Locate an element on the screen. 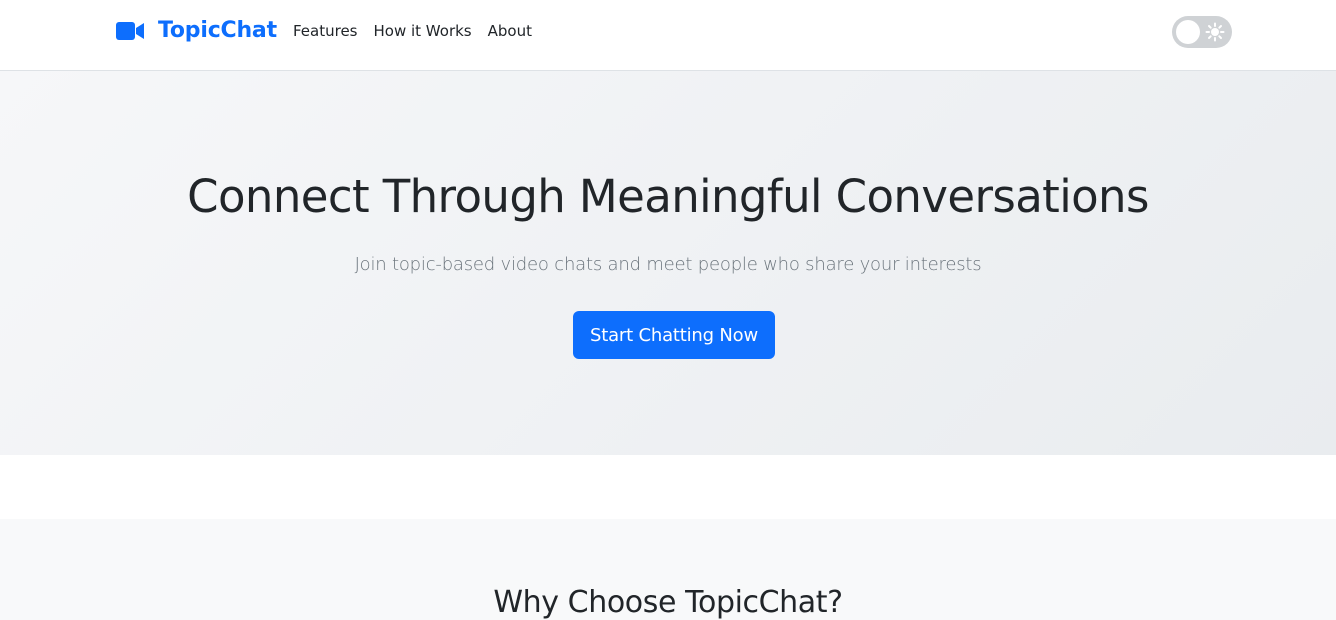 This screenshot has height=620, width=1336. features-title: Why Choose TopicChat? is located at coordinates (668, 602).